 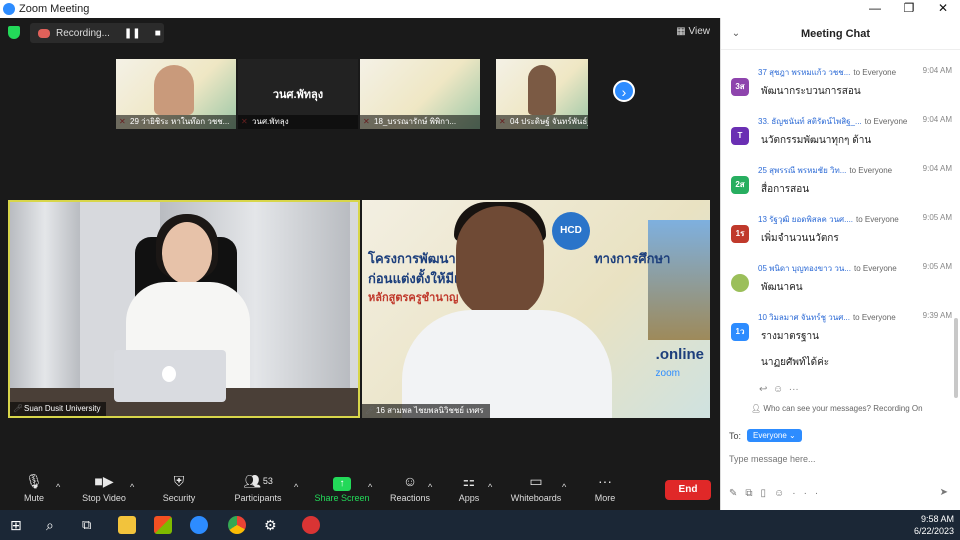 What do you see at coordinates (163, 525) in the screenshot?
I see `microsoft-store-icon` at bounding box center [163, 525].